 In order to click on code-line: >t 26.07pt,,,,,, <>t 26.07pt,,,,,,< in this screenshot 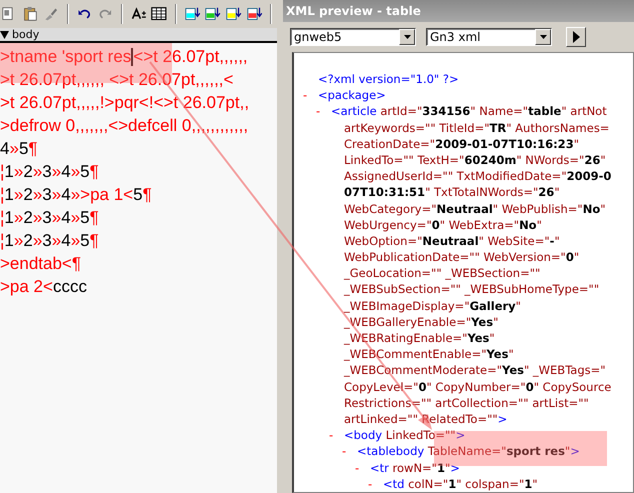, I will do `click(117, 80)`.